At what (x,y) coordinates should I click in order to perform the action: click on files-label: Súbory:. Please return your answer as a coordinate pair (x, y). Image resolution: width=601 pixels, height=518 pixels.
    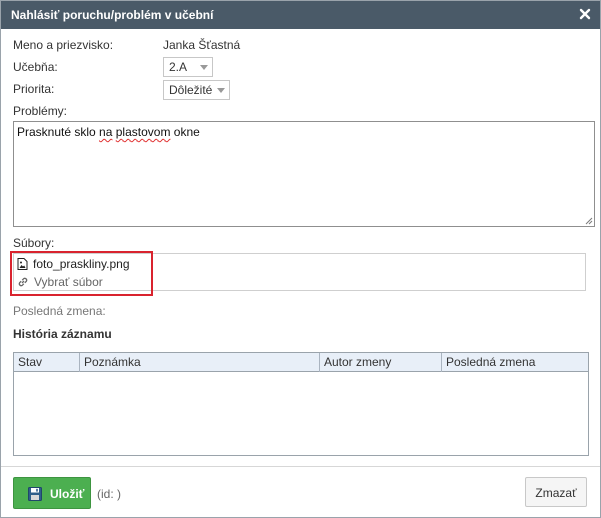
    Looking at the image, I should click on (34, 243).